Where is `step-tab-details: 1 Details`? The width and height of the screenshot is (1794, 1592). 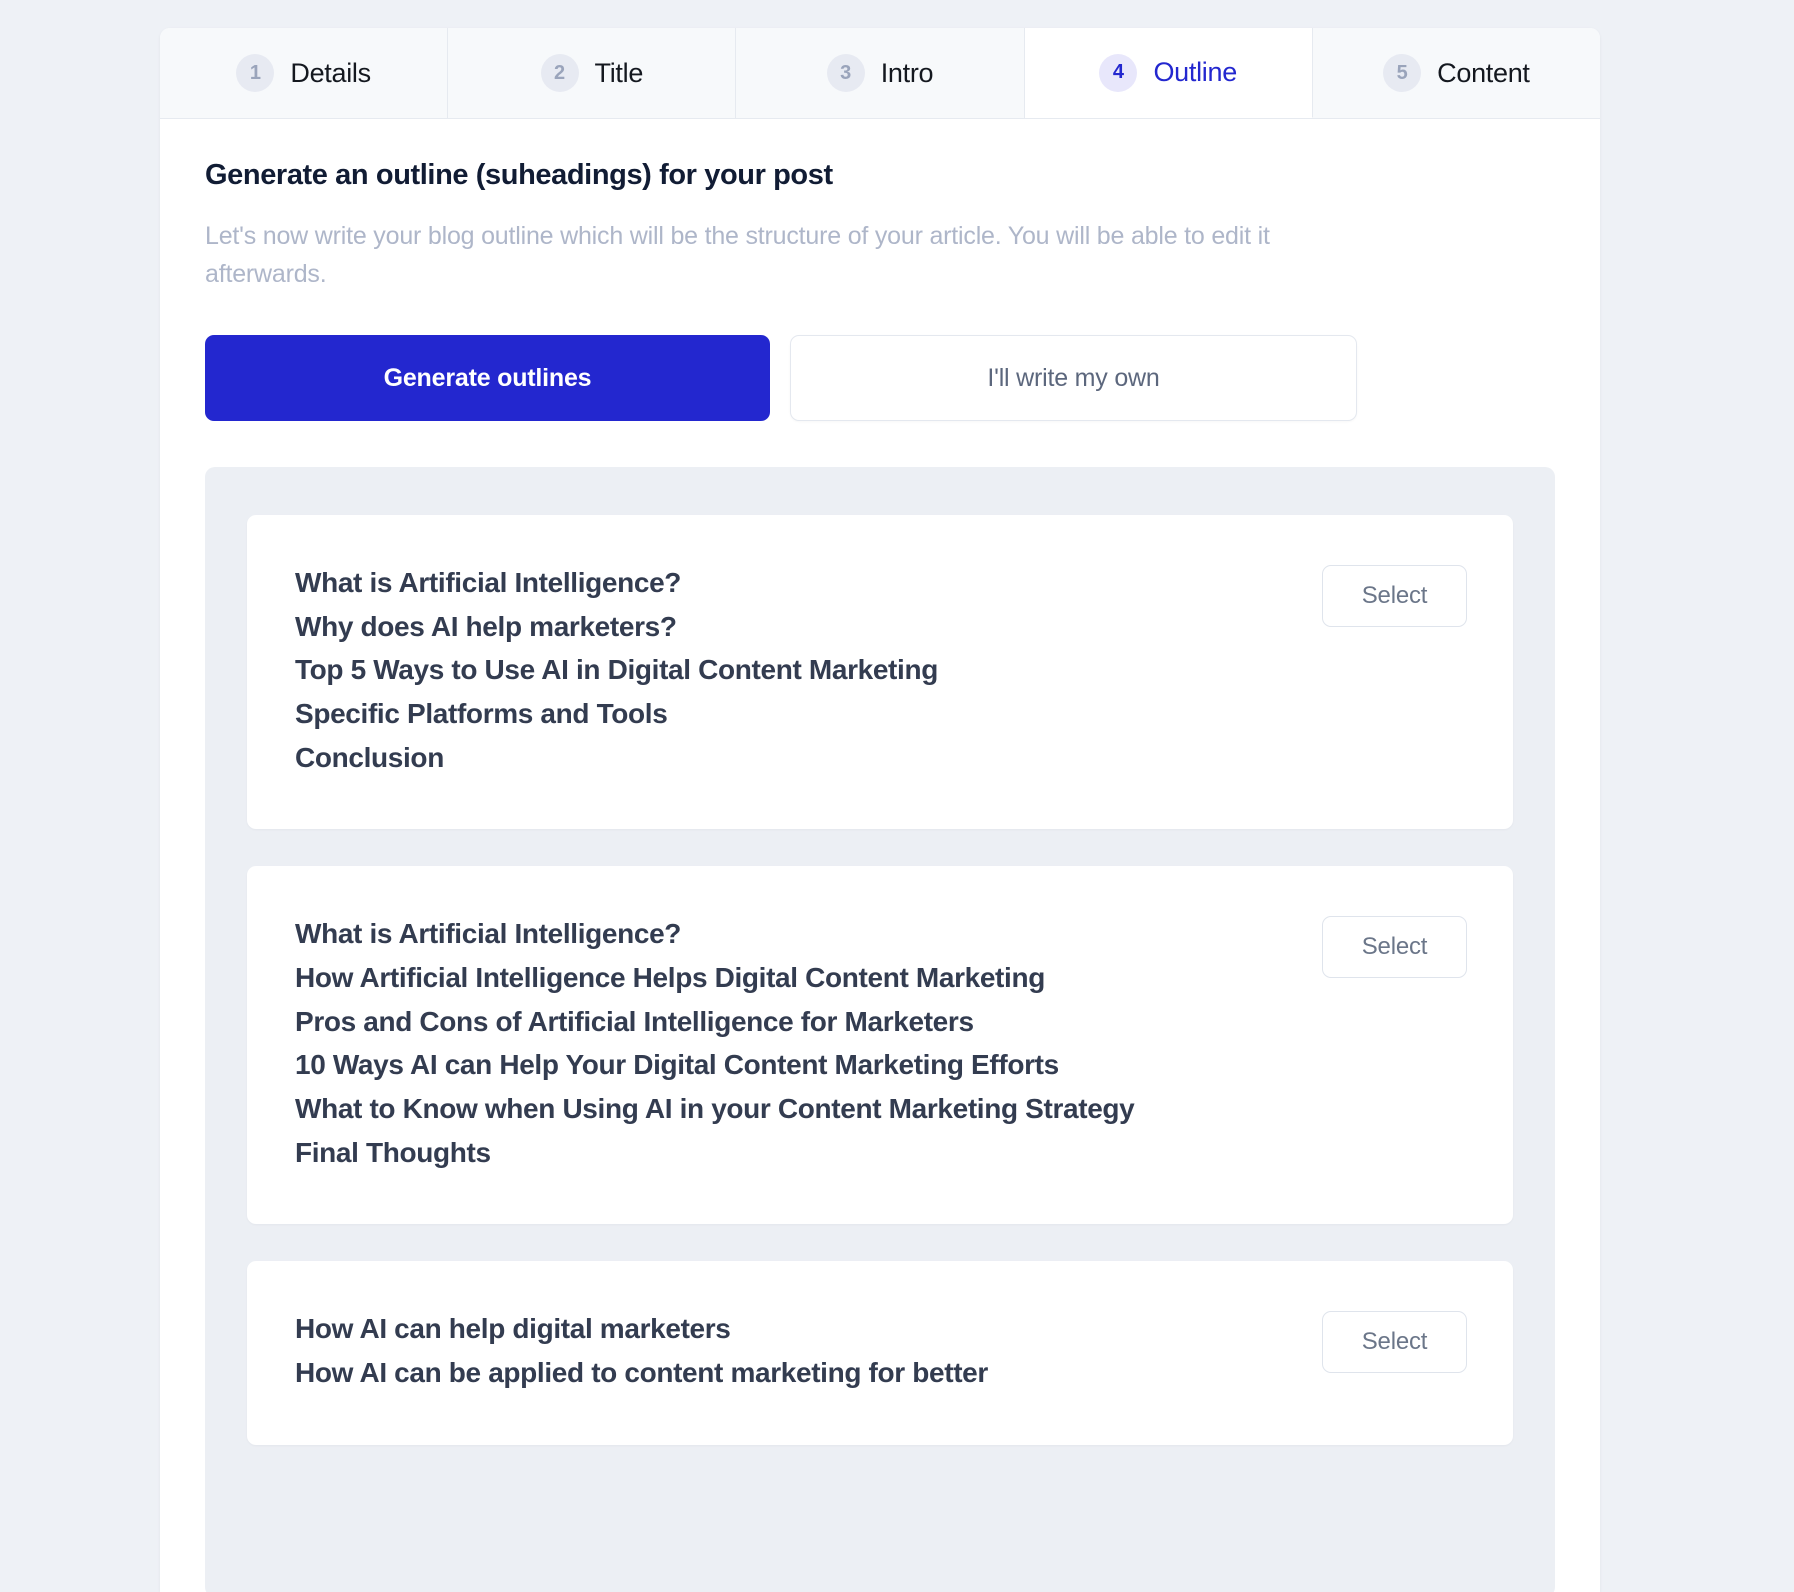 step-tab-details: 1 Details is located at coordinates (304, 73).